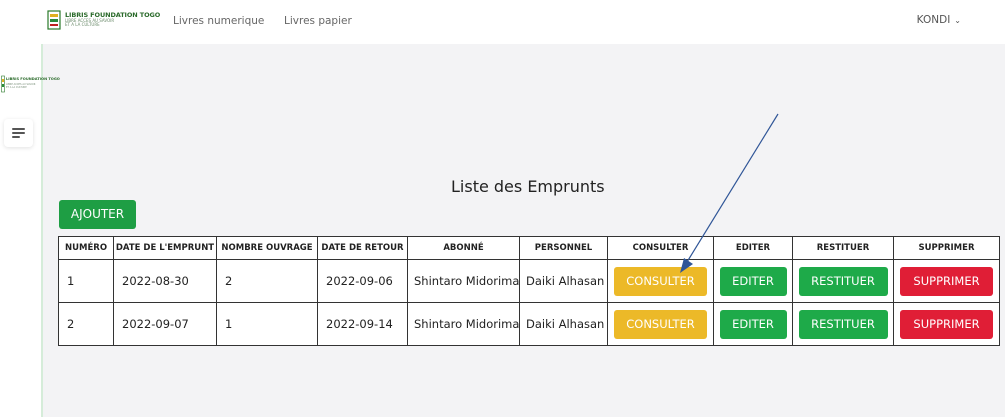 This screenshot has height=417, width=1005. Describe the element at coordinates (660, 248) in the screenshot. I see `header-consulter: CONSULTER` at that location.